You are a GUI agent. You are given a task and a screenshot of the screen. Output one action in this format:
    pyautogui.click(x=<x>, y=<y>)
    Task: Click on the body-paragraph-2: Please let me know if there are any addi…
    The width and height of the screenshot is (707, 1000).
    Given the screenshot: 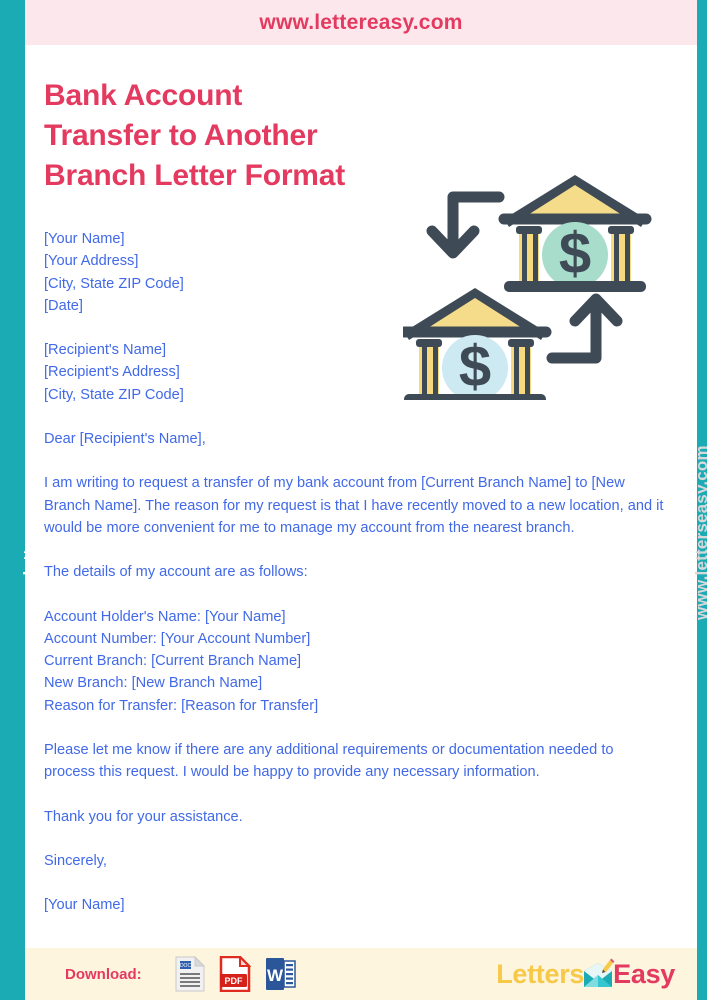 What is the action you would take?
    pyautogui.click(x=329, y=761)
    